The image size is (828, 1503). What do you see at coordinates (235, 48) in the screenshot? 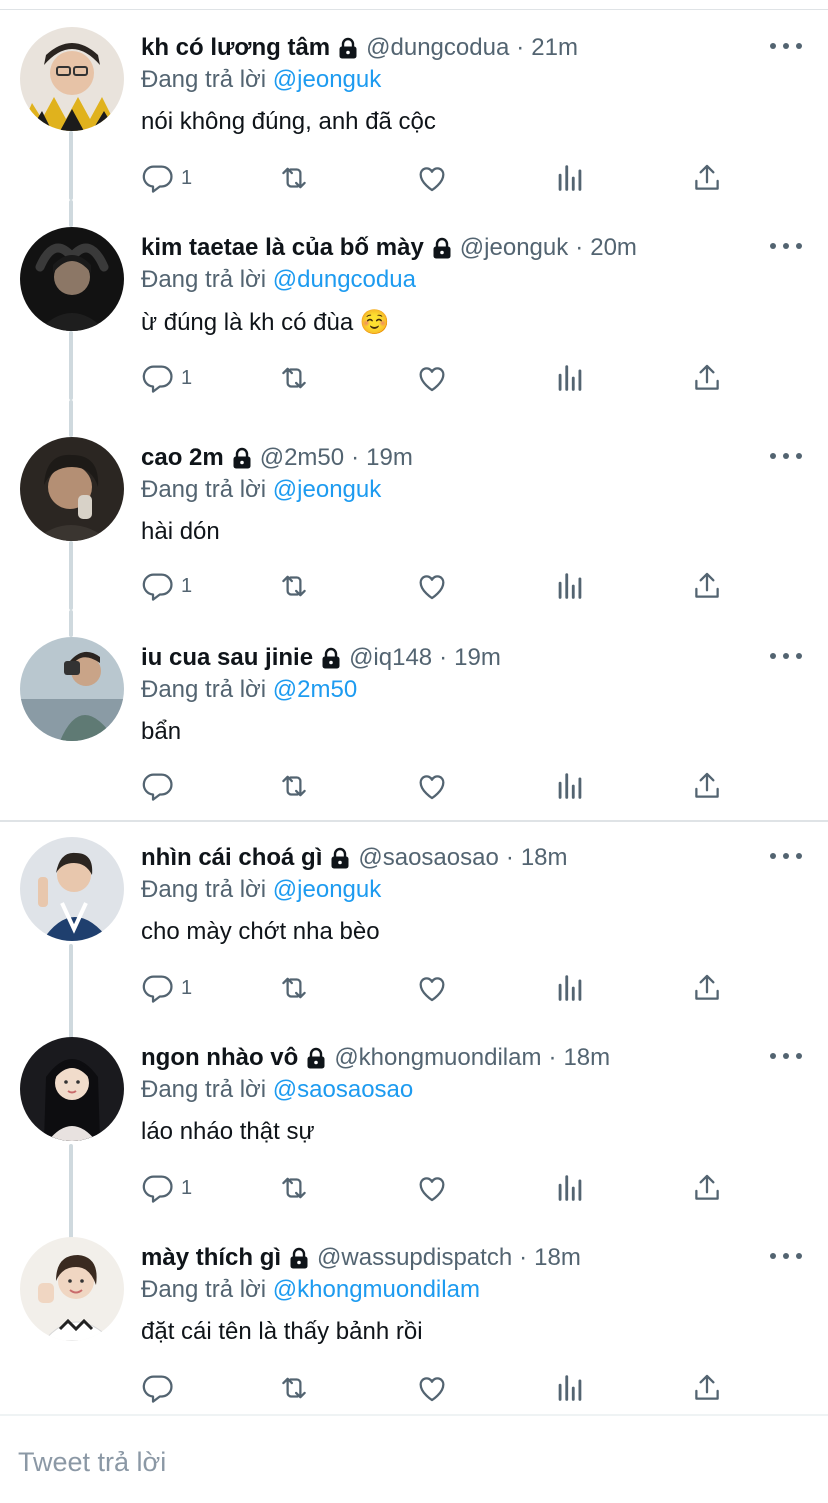
I see `display-name: kh có lương tâm` at bounding box center [235, 48].